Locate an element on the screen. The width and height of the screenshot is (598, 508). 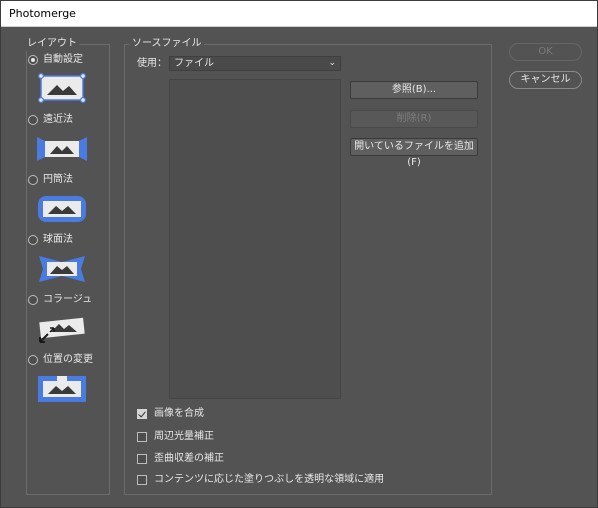
radio-auto-label: 自動設定 is located at coordinates (63, 59).